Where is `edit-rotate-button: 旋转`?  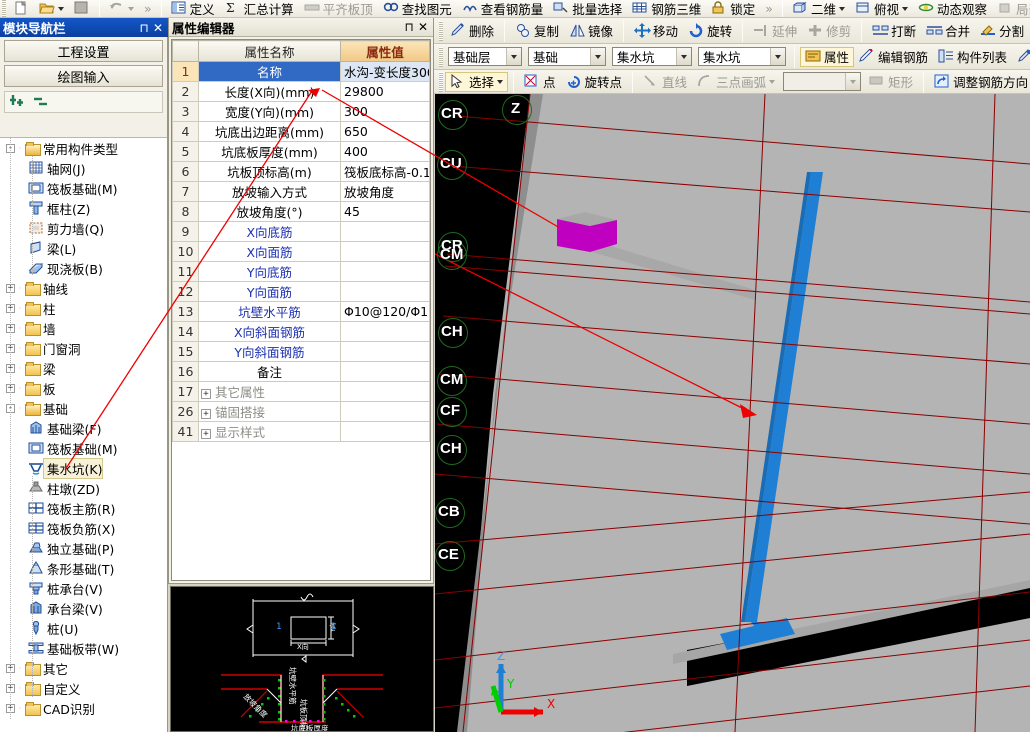 edit-rotate-button: 旋转 is located at coordinates (710, 31).